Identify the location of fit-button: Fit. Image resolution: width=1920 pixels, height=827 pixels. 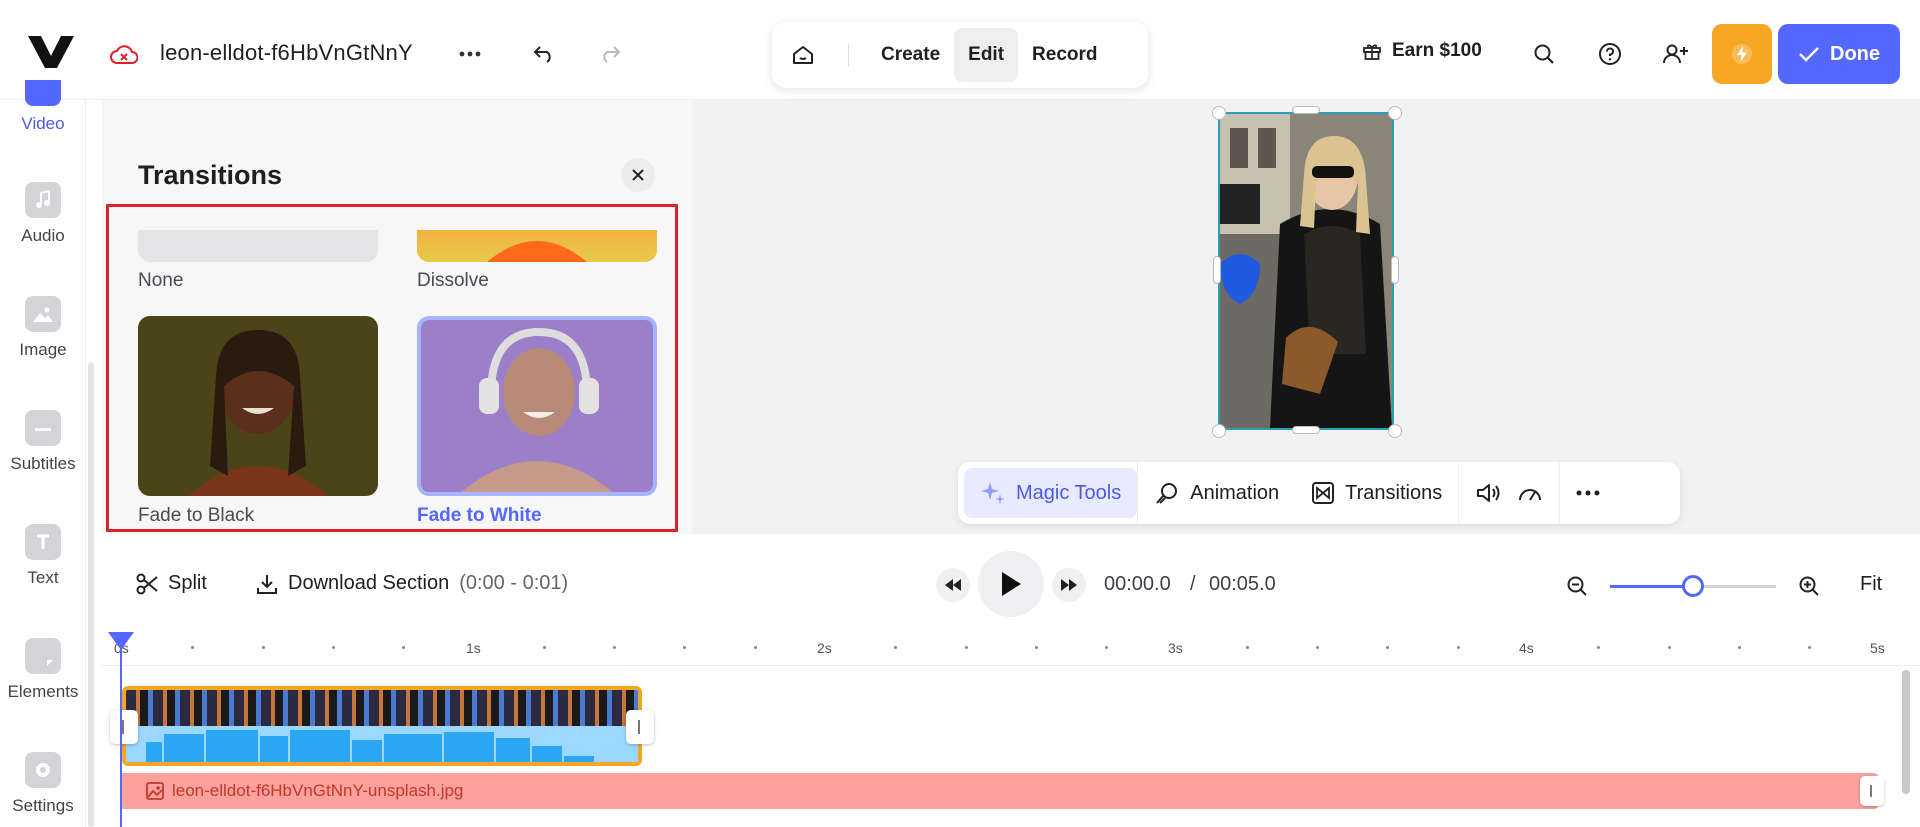
(1871, 584).